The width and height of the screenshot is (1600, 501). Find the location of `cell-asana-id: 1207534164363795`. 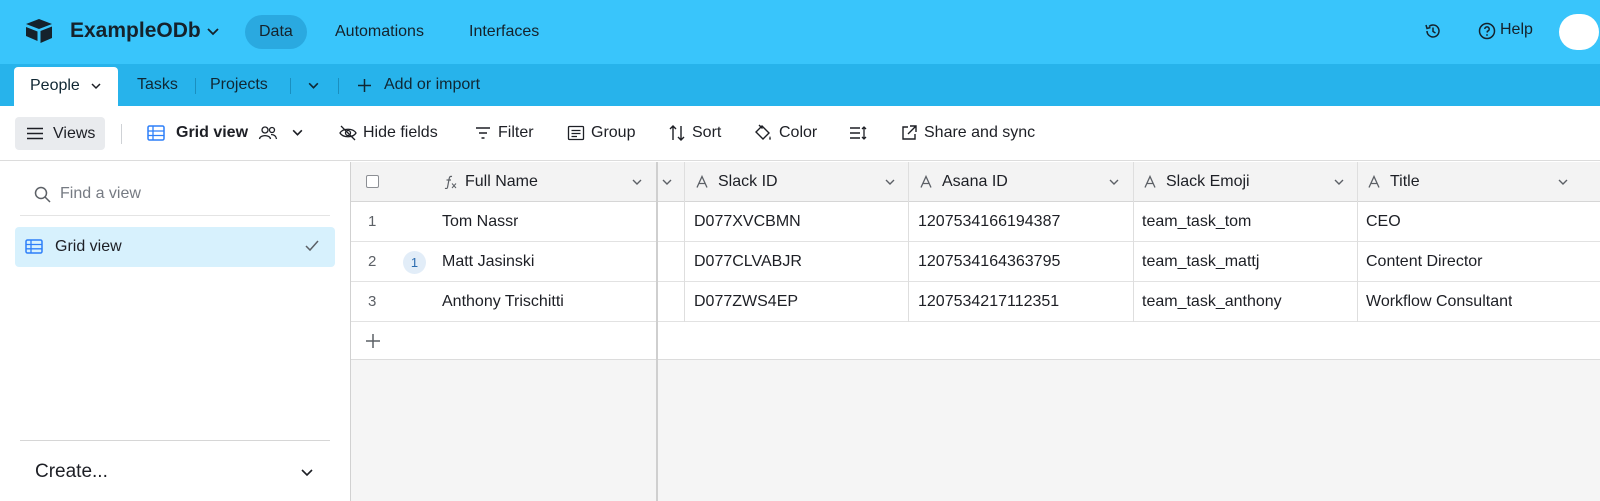

cell-asana-id: 1207534164363795 is located at coordinates (989, 262).